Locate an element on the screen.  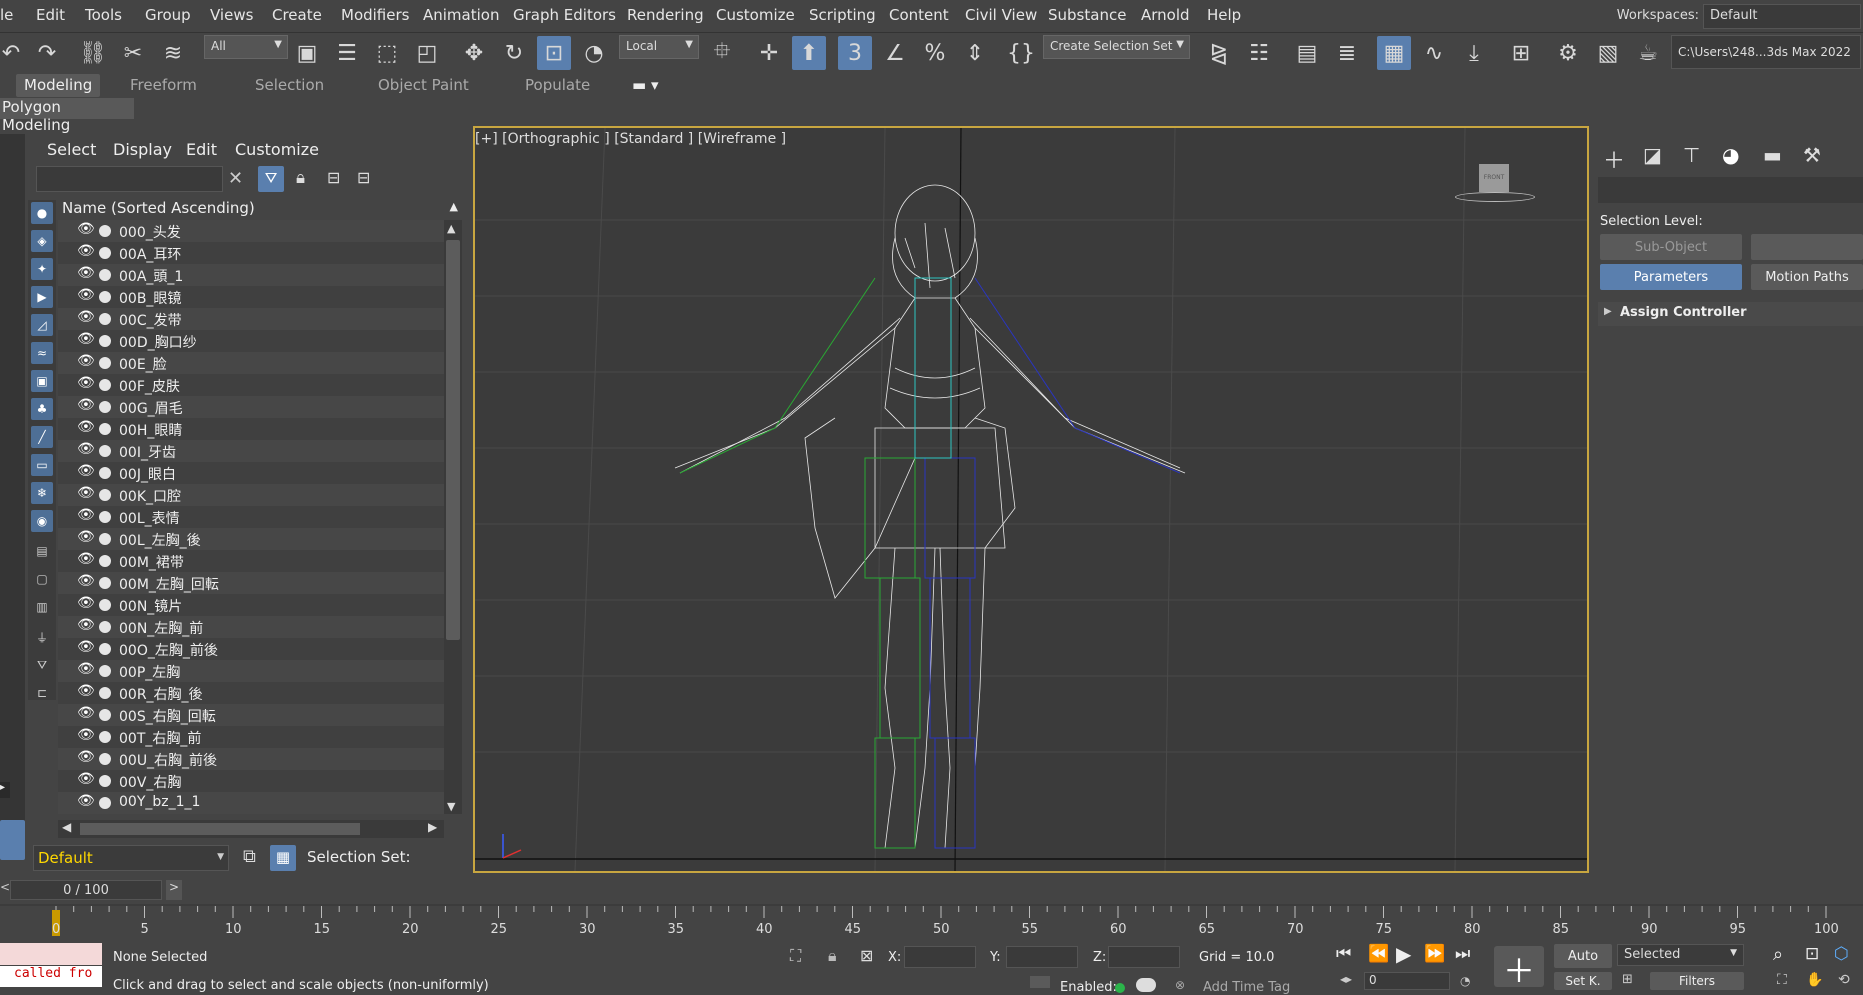
hierarchy-collapse-icon: ⊟ is located at coordinates (363, 177).